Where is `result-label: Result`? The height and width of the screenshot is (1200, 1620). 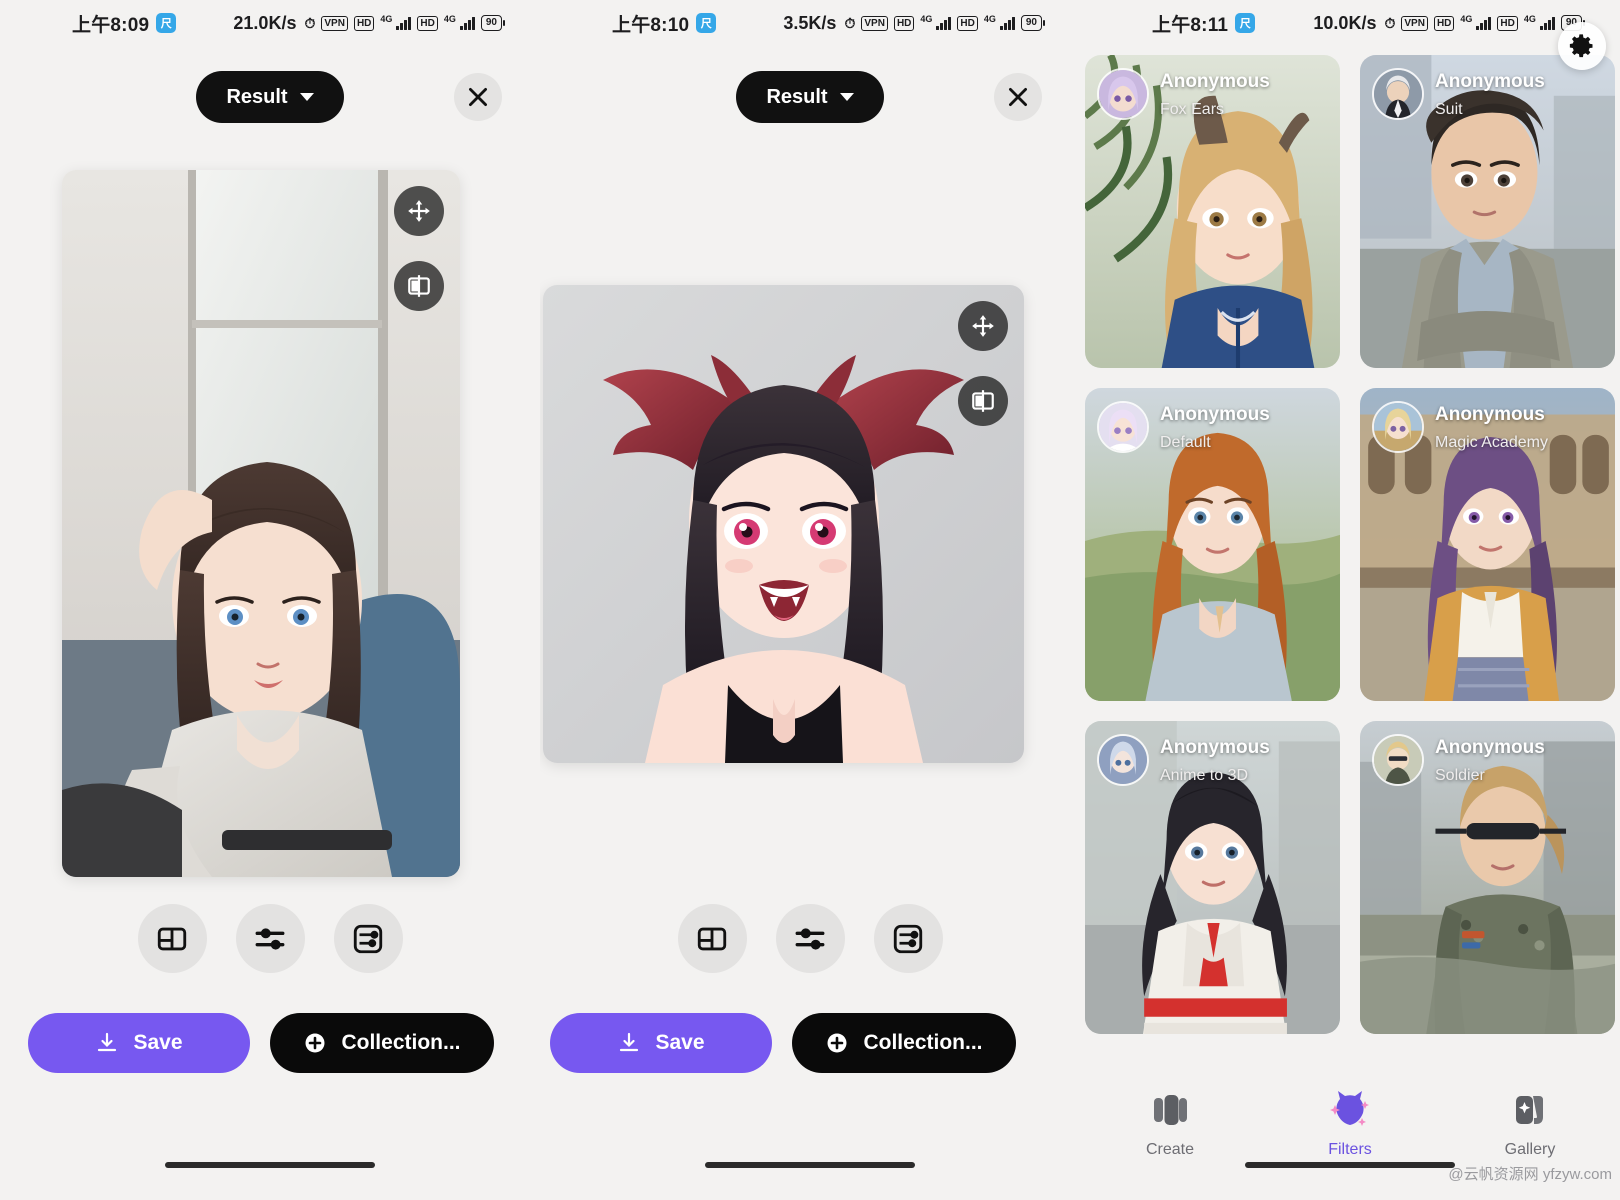 result-label: Result is located at coordinates (797, 96).